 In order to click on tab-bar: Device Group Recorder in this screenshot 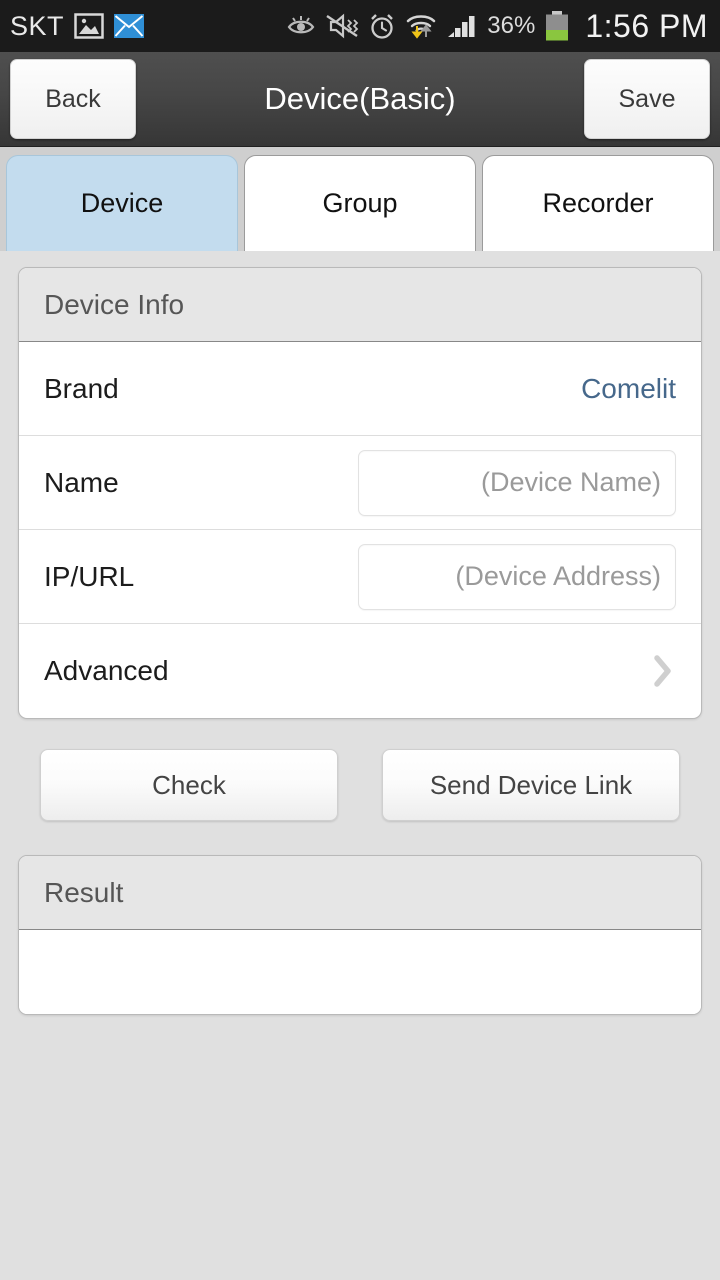, I will do `click(360, 199)`.